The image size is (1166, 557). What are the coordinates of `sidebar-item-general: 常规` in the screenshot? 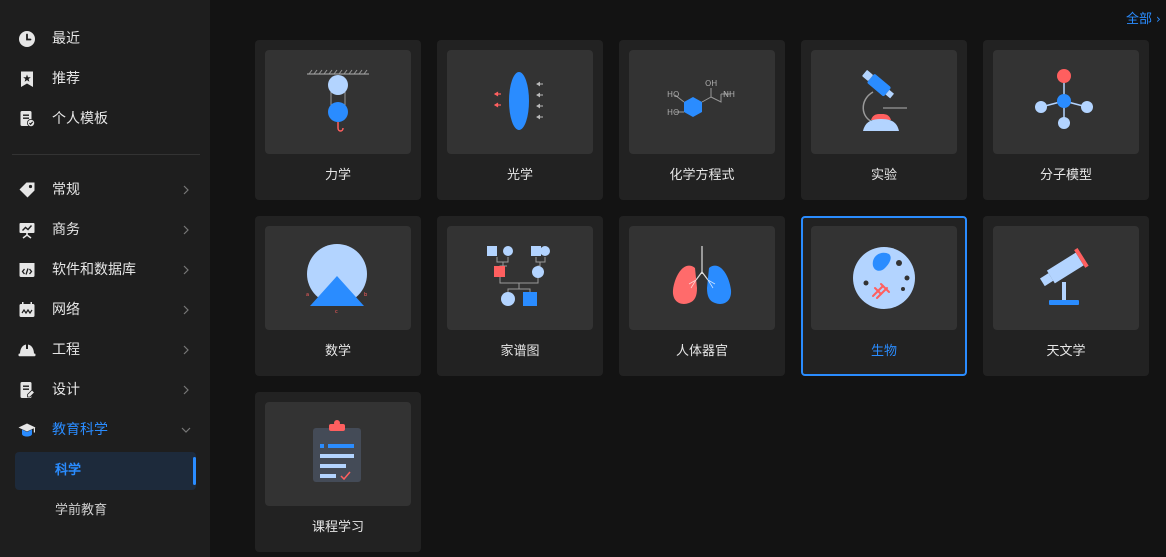 It's located at (105, 190).